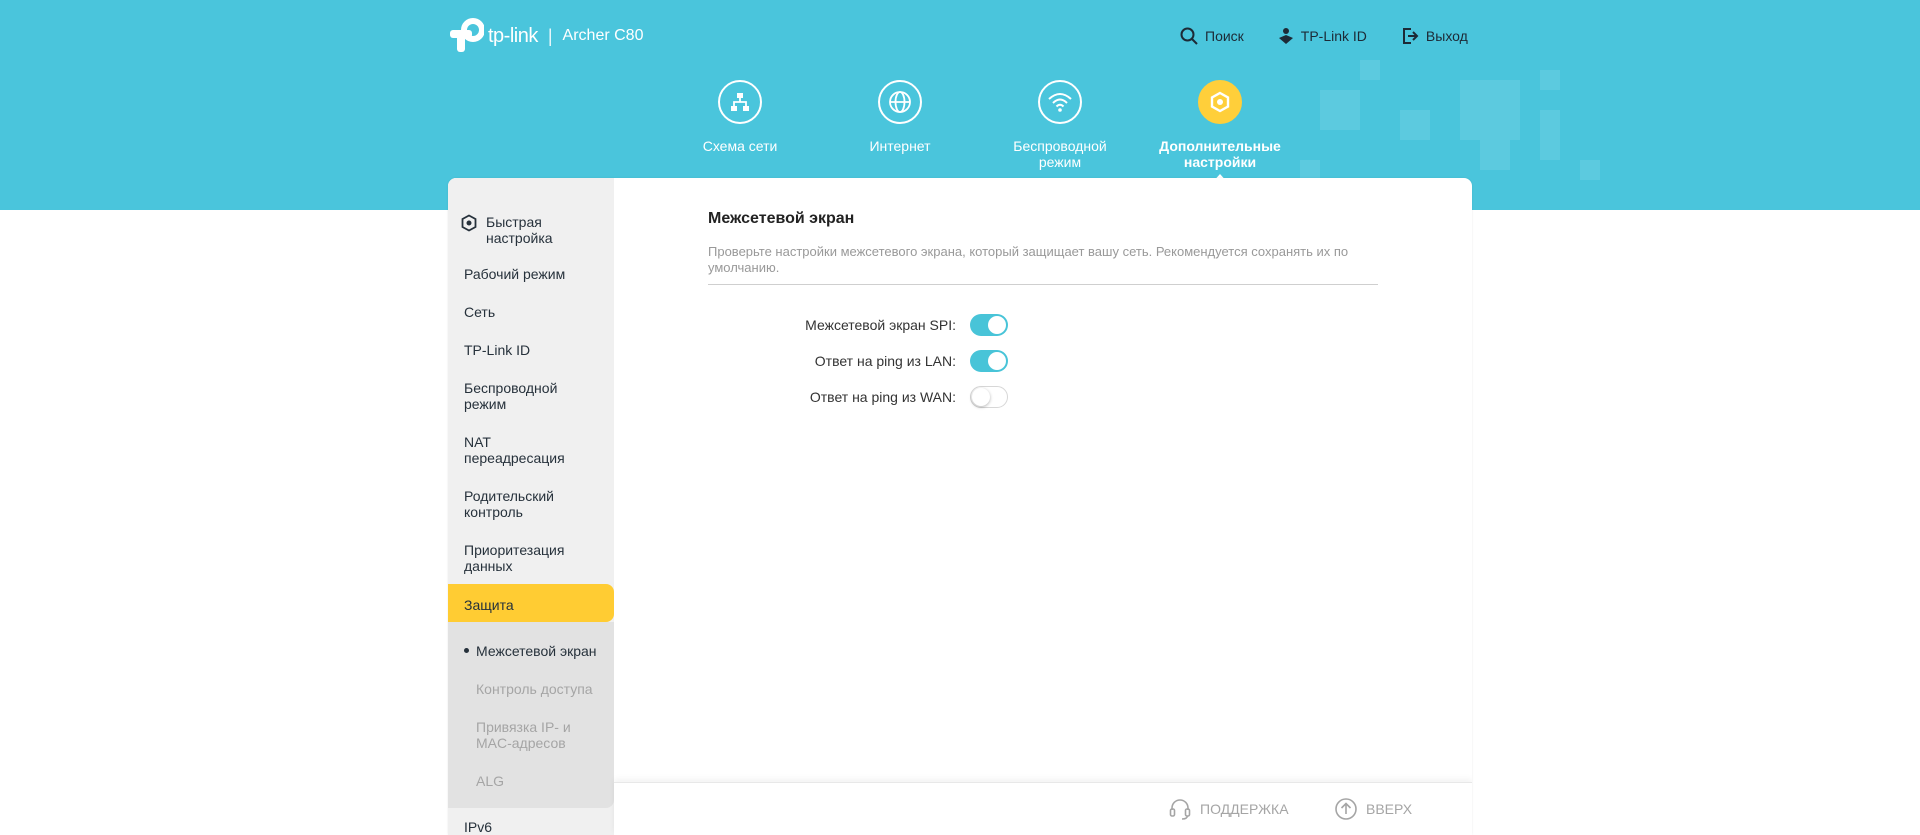 The width and height of the screenshot is (1920, 835). Describe the element at coordinates (989, 325) in the screenshot. I see `spi-firewall-toggle` at that location.